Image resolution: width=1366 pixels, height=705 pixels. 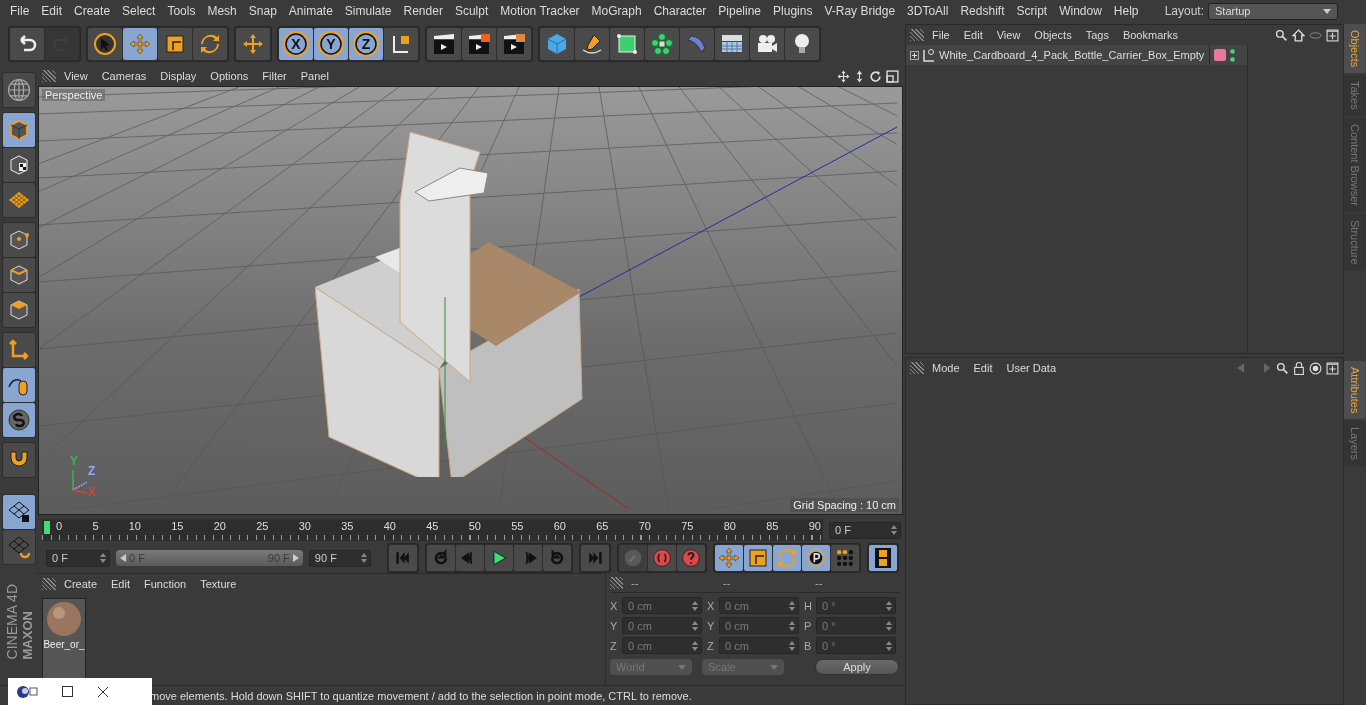 What do you see at coordinates (218, 584) in the screenshot?
I see `menu-item: Texture` at bounding box center [218, 584].